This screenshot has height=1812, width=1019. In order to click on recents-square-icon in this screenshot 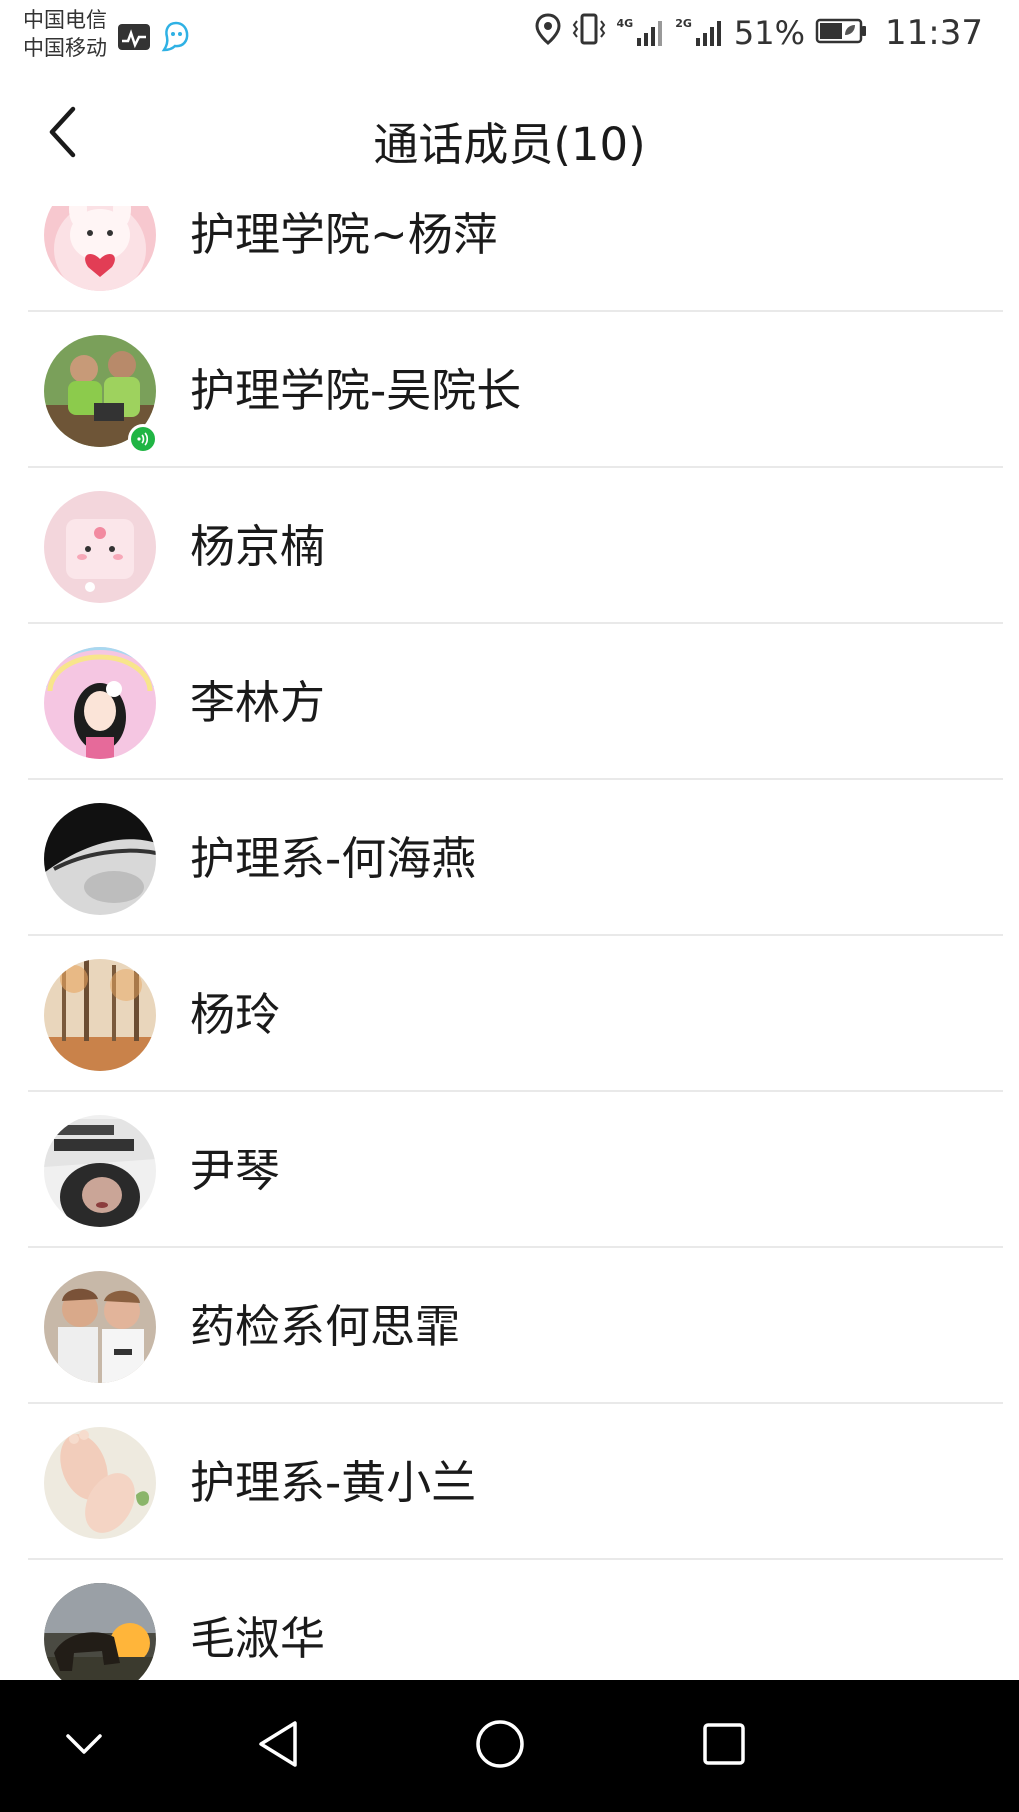, I will do `click(724, 1746)`.